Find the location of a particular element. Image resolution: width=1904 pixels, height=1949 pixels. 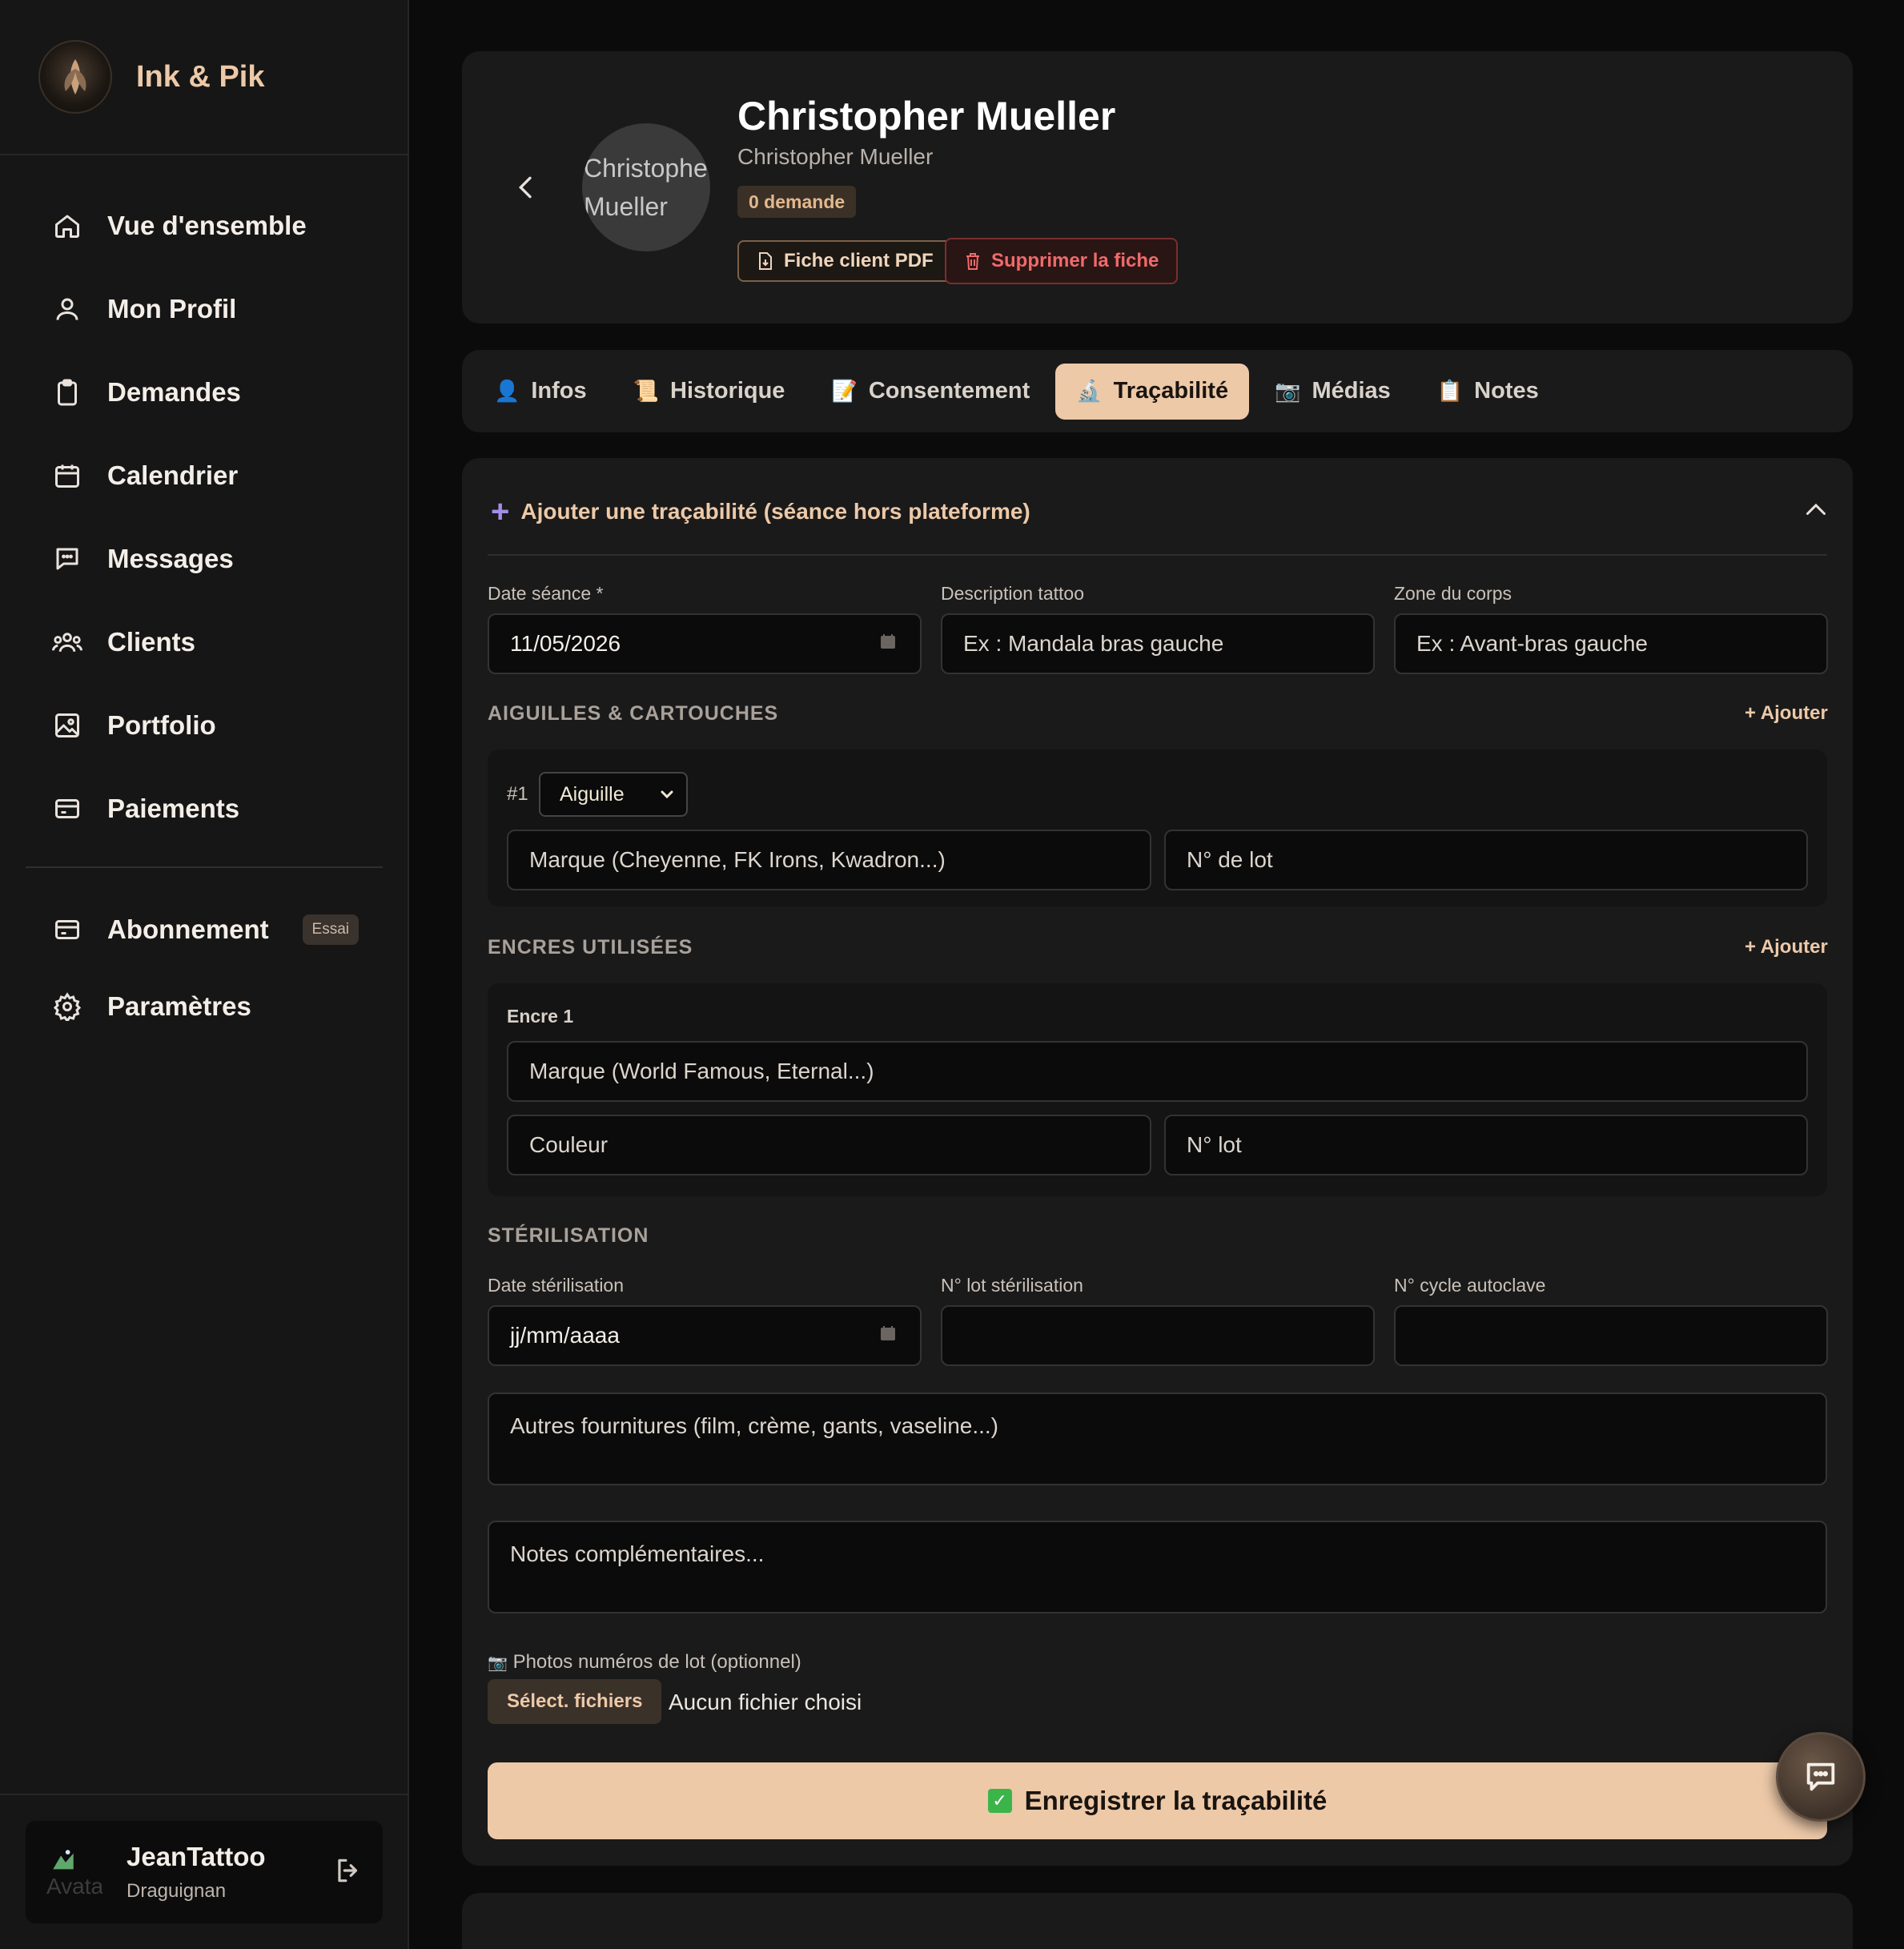

client-name: Christopher Mueller is located at coordinates (927, 116).